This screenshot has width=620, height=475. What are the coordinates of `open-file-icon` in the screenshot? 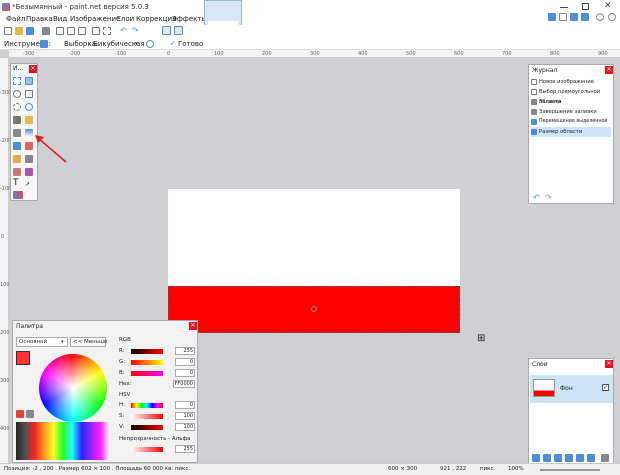 It's located at (19, 31).